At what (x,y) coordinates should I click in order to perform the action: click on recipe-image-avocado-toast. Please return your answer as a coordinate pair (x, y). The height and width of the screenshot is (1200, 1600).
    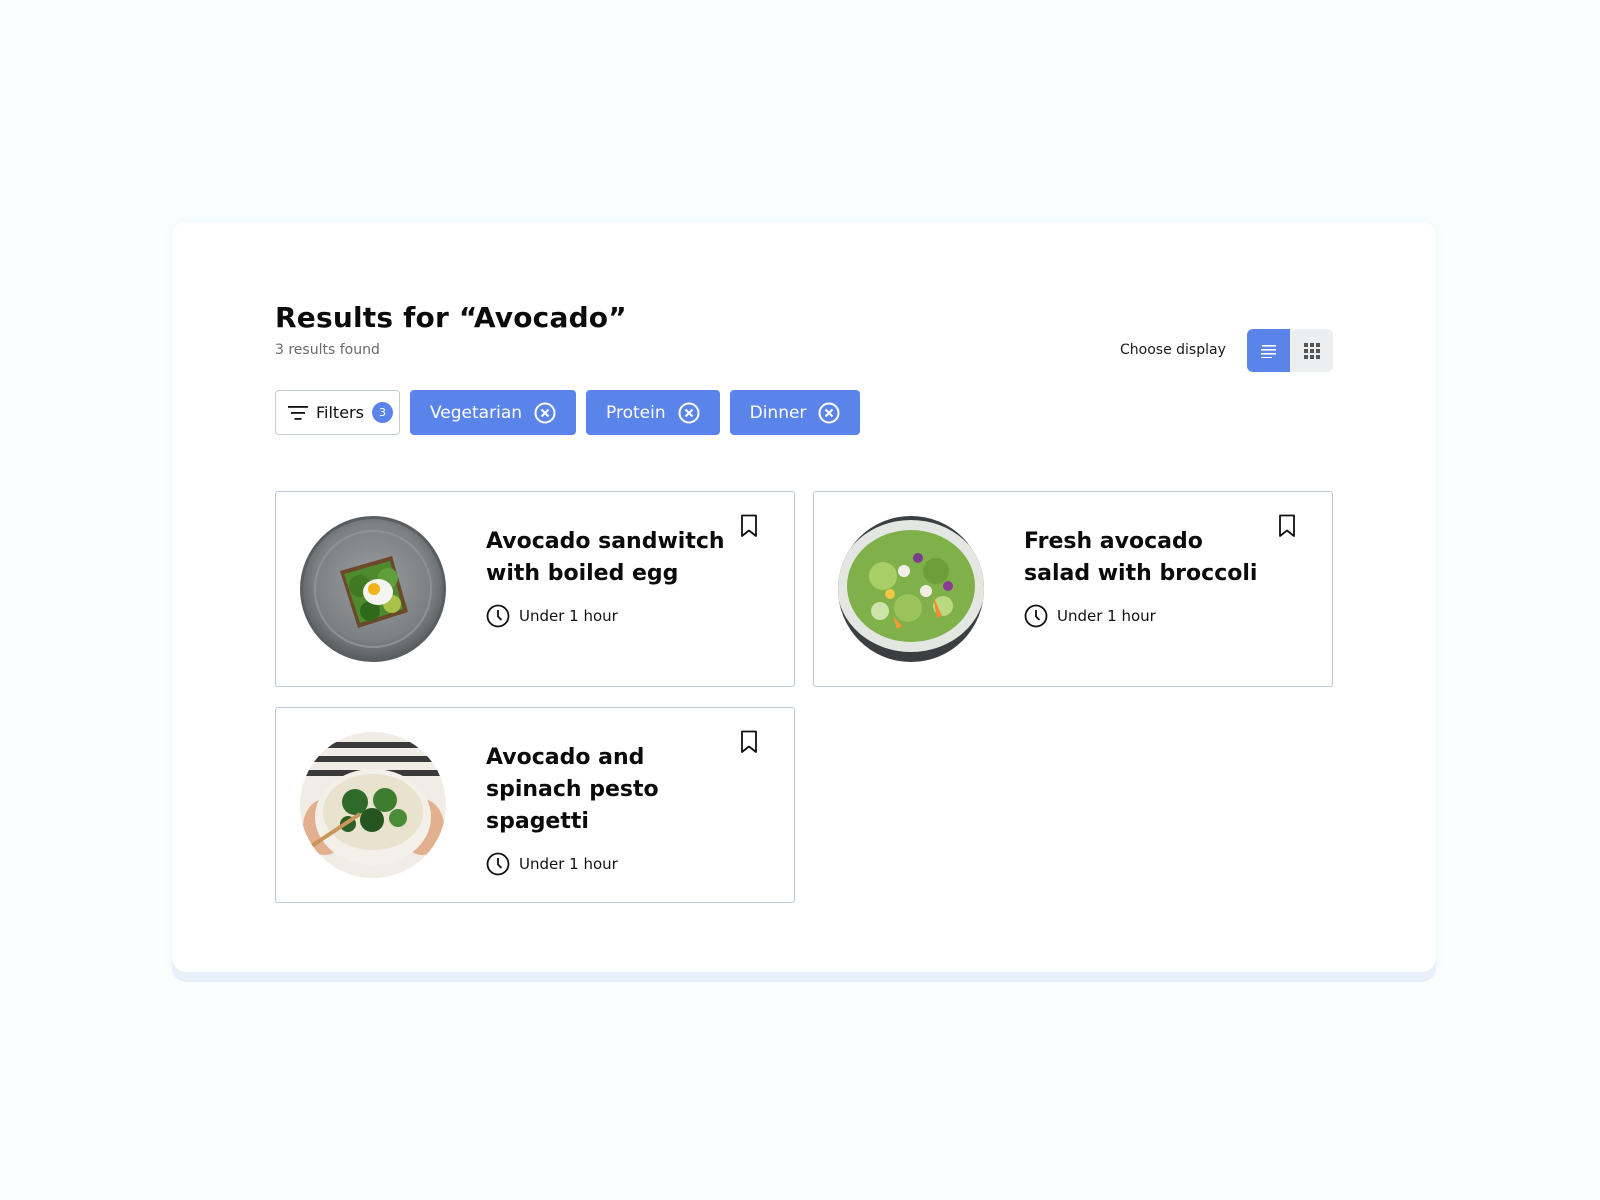
    Looking at the image, I should click on (373, 589).